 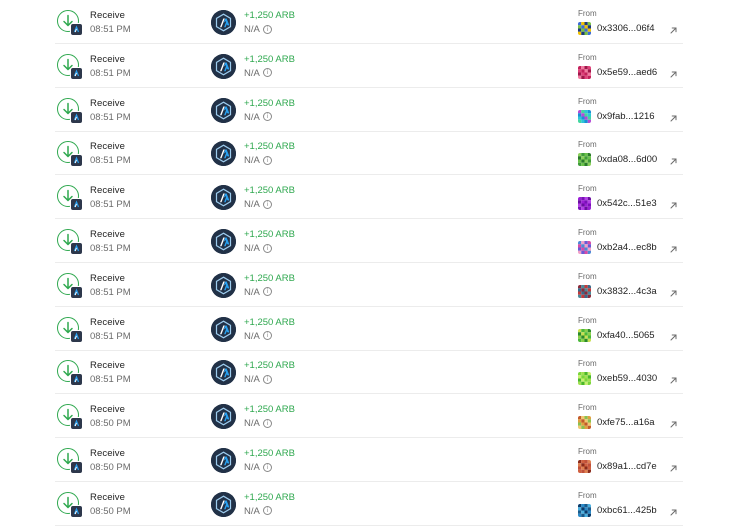 What do you see at coordinates (627, 466) in the screenshot?
I see `from-address: 0x89a1...cd7e` at bounding box center [627, 466].